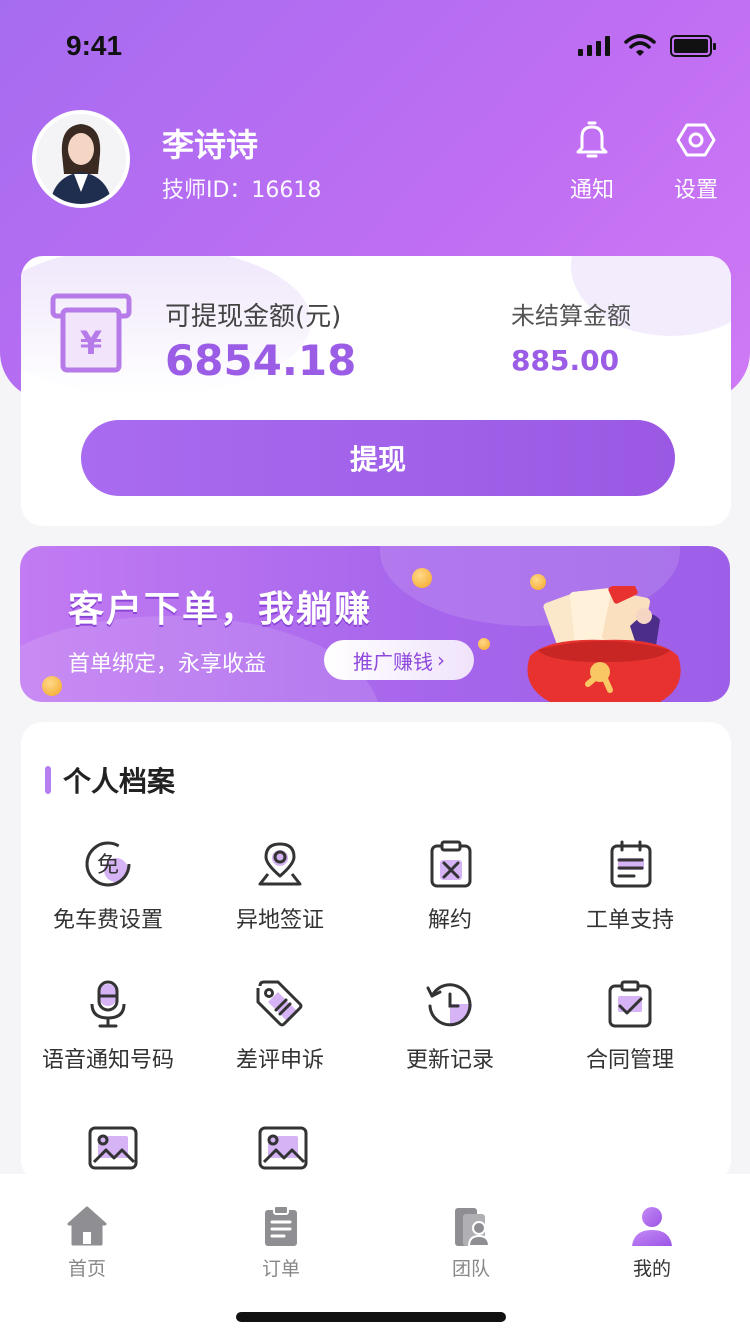 This screenshot has height=1334, width=750. Describe the element at coordinates (87, 1226) in the screenshot. I see `home-icon` at that location.